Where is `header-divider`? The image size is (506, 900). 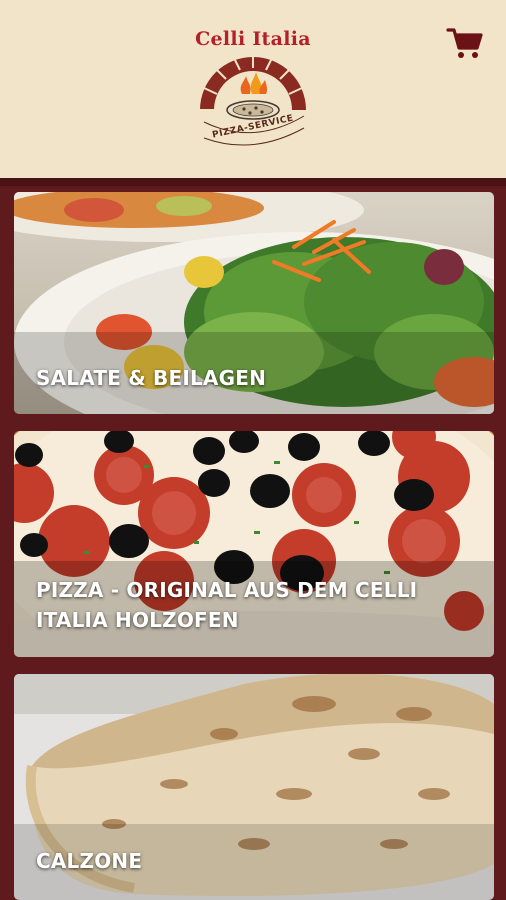
header-divider is located at coordinates (253, 182).